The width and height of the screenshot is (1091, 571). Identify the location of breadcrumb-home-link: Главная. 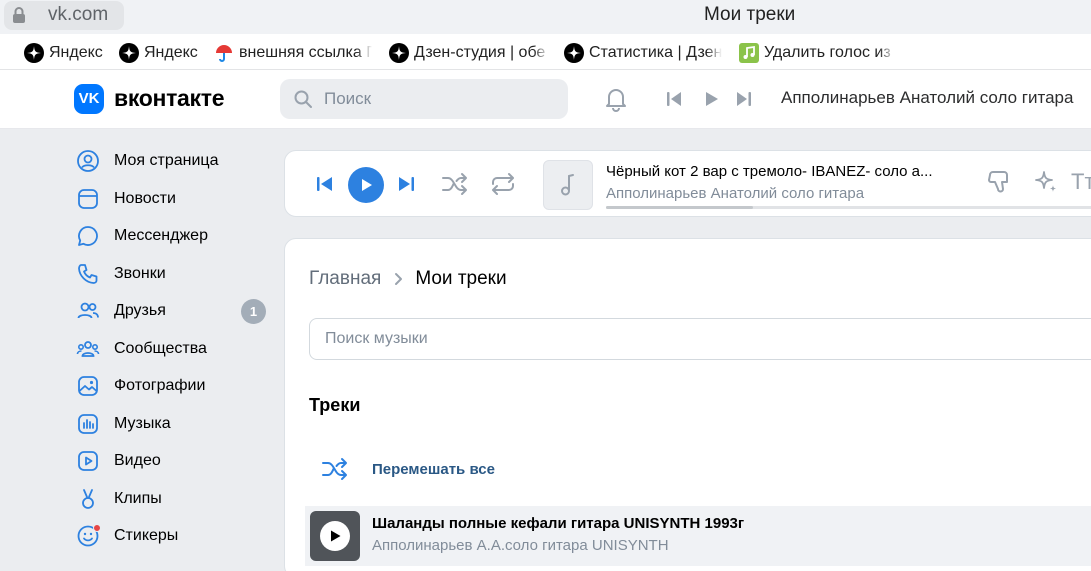
(345, 279).